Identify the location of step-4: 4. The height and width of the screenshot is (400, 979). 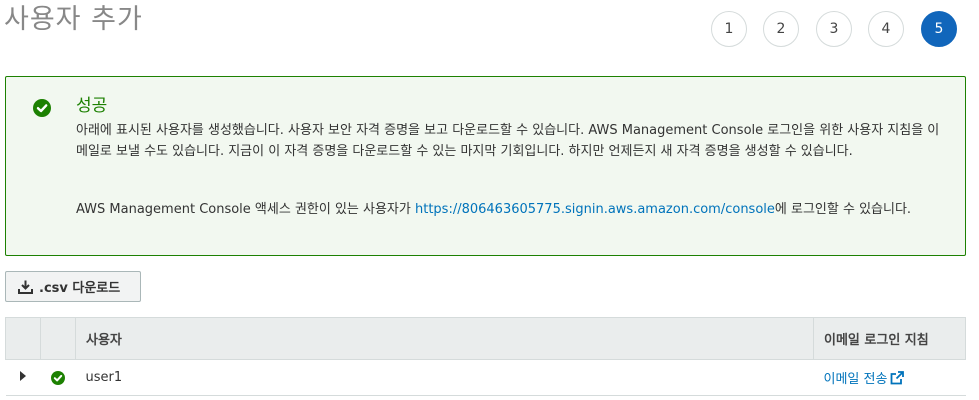
(886, 29).